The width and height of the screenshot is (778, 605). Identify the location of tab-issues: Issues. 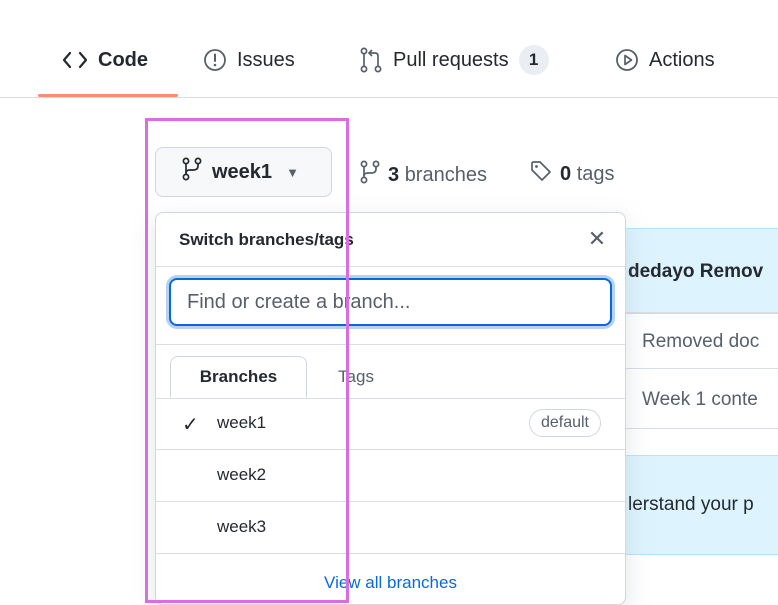
(249, 60).